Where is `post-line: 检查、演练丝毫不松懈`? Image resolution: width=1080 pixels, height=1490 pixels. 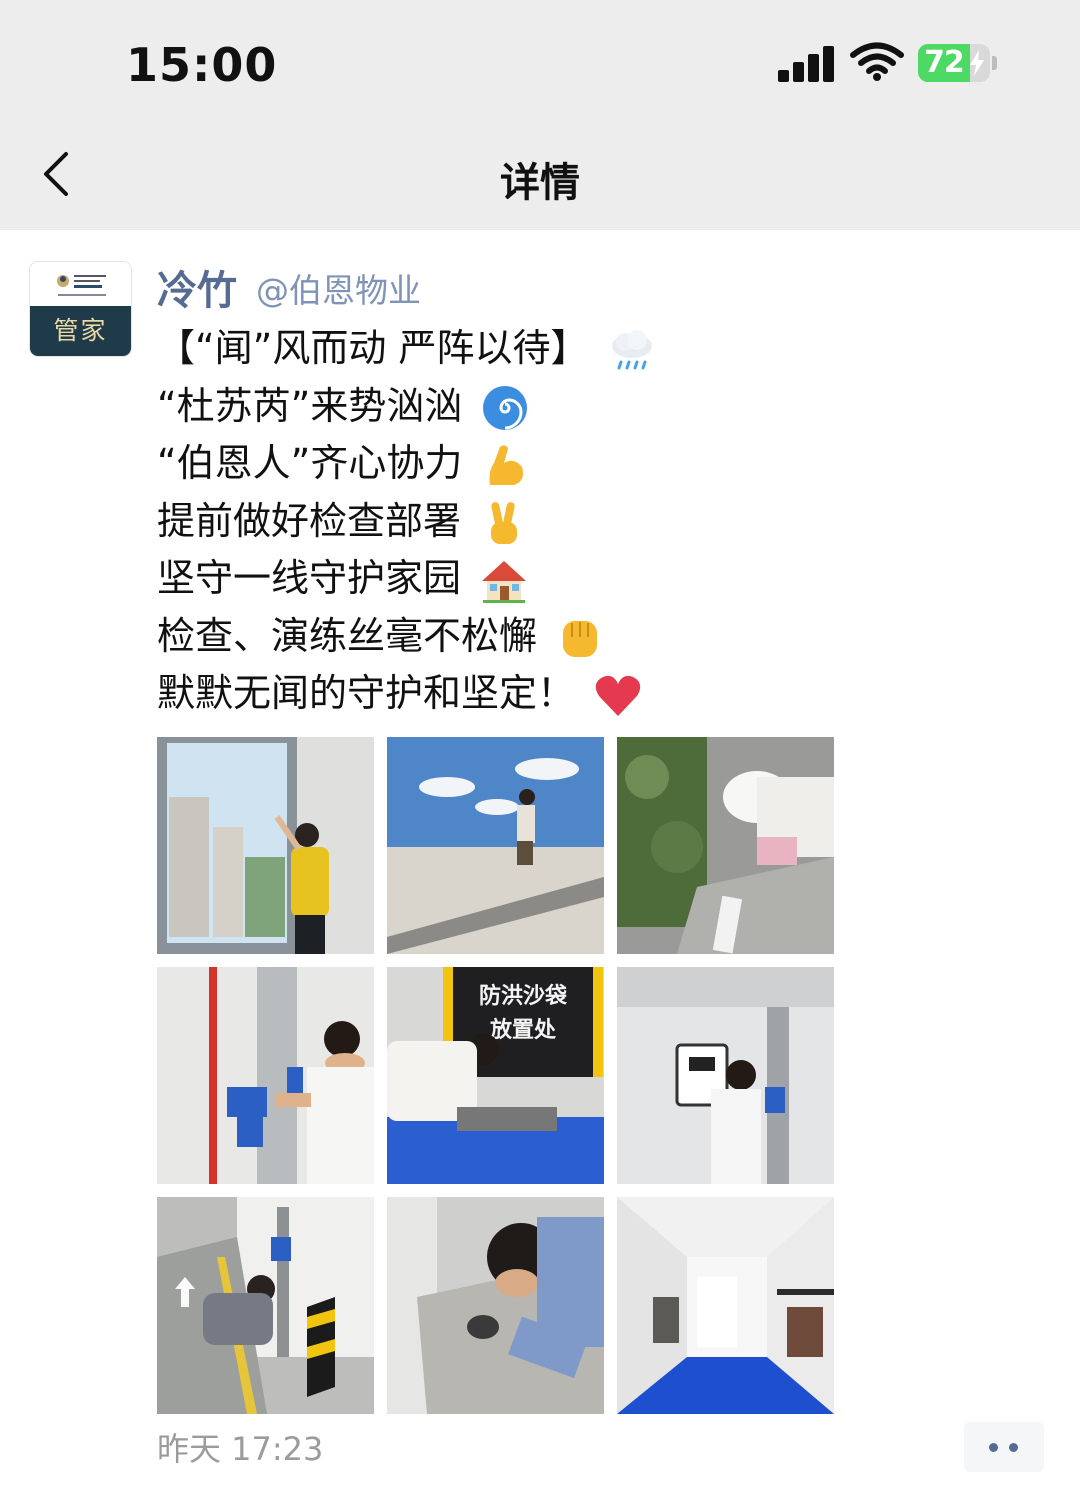
post-line: 检查、演练丝毫不松懈 is located at coordinates (507, 637).